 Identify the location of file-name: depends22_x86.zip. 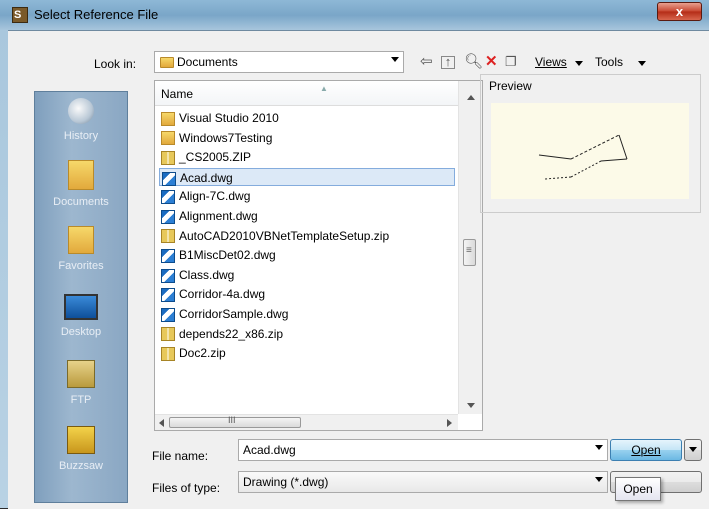
(231, 333).